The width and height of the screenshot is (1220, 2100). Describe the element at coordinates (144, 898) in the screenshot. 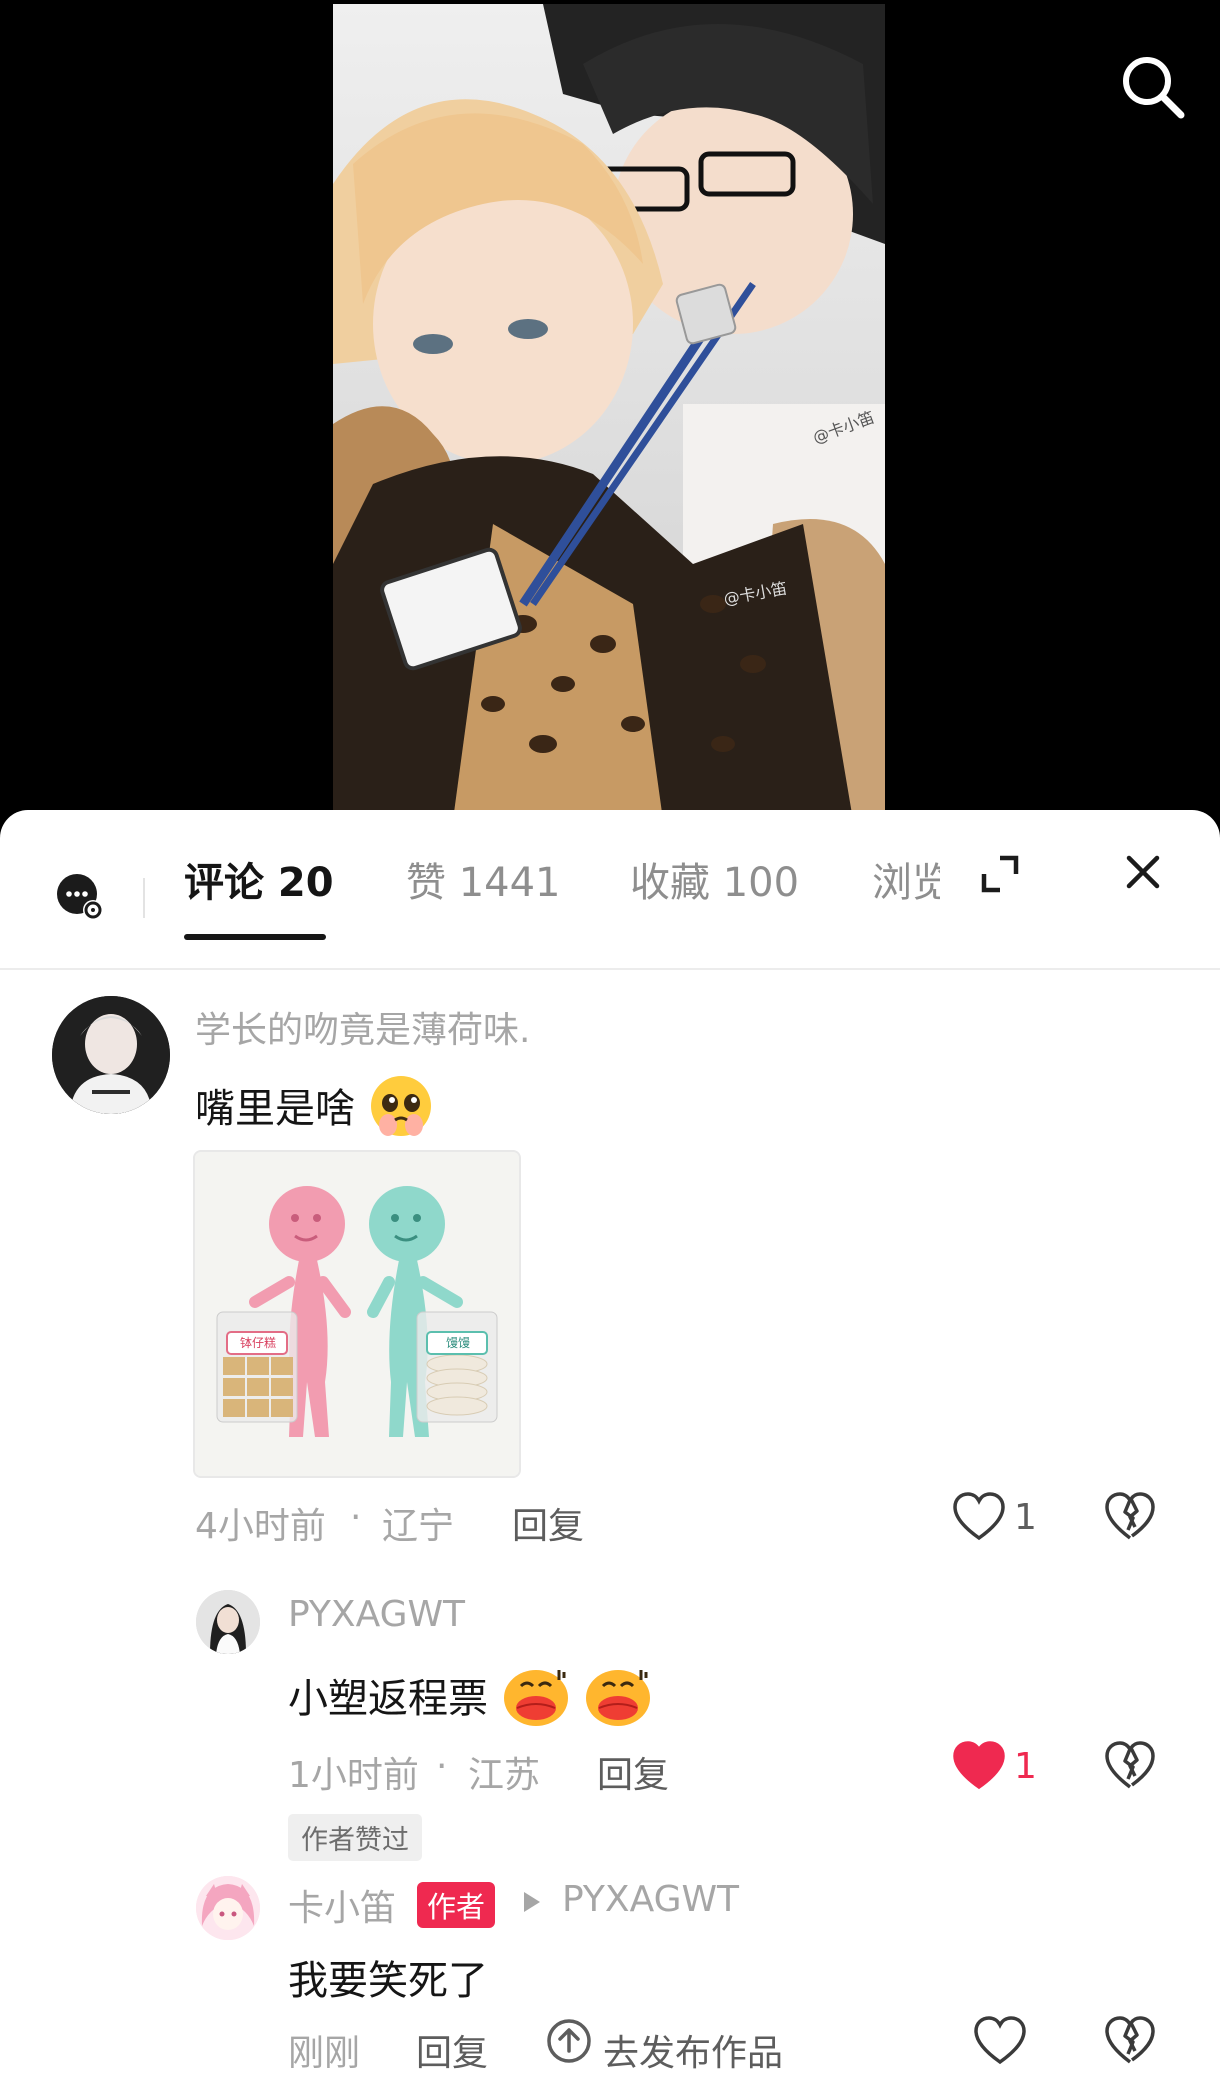

I see `divider` at that location.